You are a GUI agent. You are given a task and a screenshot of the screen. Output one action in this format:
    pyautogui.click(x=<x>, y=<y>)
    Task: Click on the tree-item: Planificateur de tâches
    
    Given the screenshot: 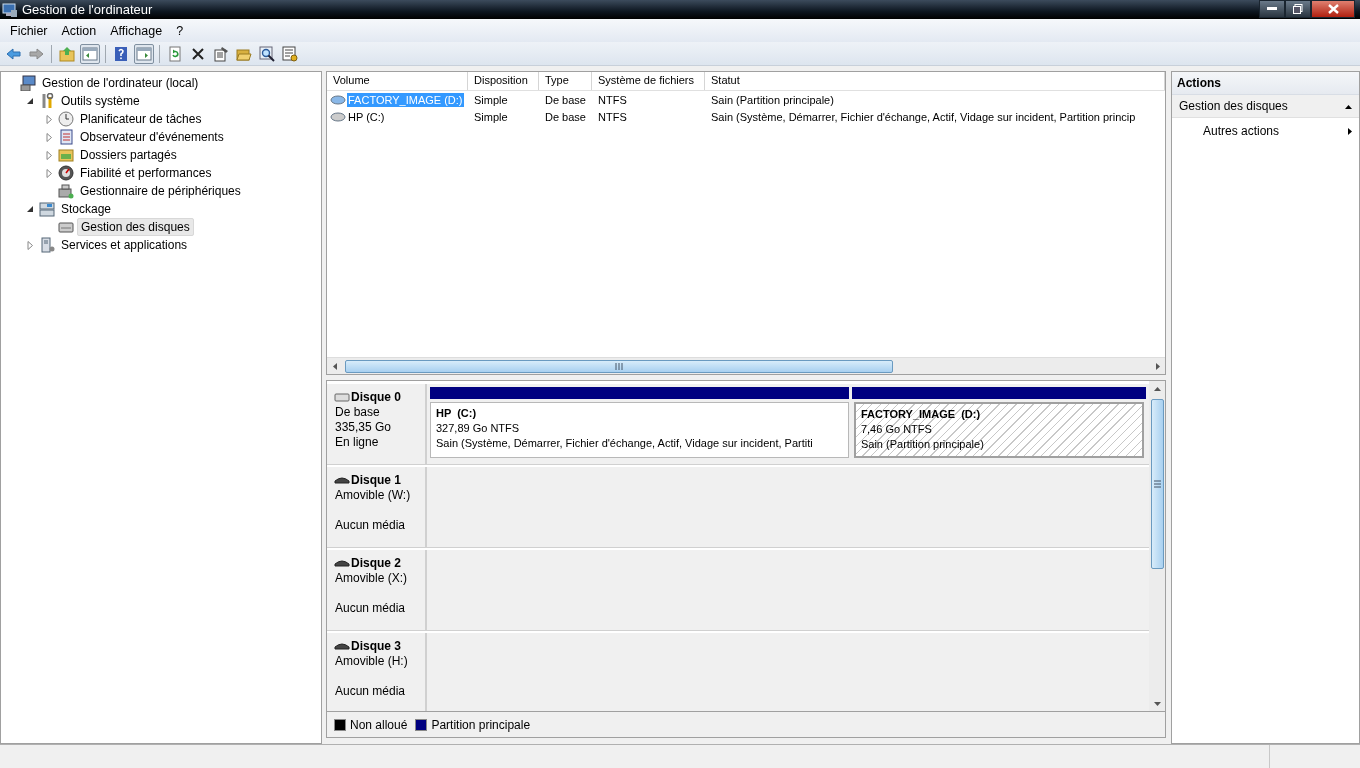 What is the action you would take?
    pyautogui.click(x=141, y=119)
    